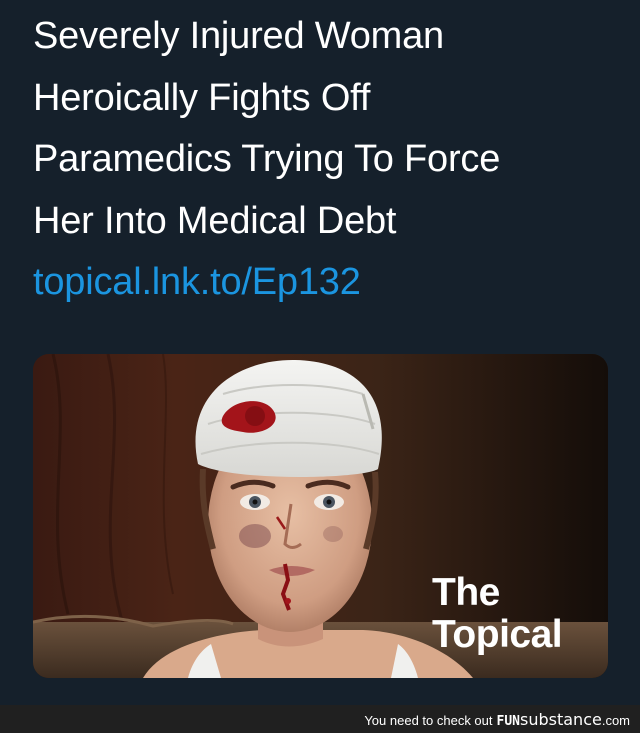 This screenshot has width=640, height=733. What do you see at coordinates (267, 159) in the screenshot?
I see `tweet-text-line-3: Paramedics Trying To Force` at bounding box center [267, 159].